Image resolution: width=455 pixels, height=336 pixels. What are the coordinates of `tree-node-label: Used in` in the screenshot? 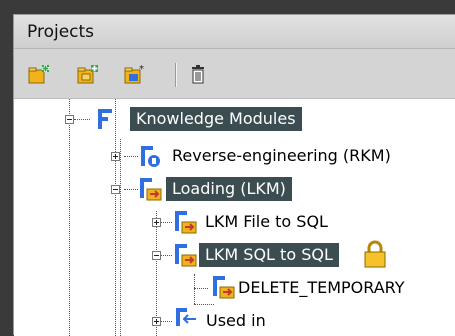 It's located at (236, 320).